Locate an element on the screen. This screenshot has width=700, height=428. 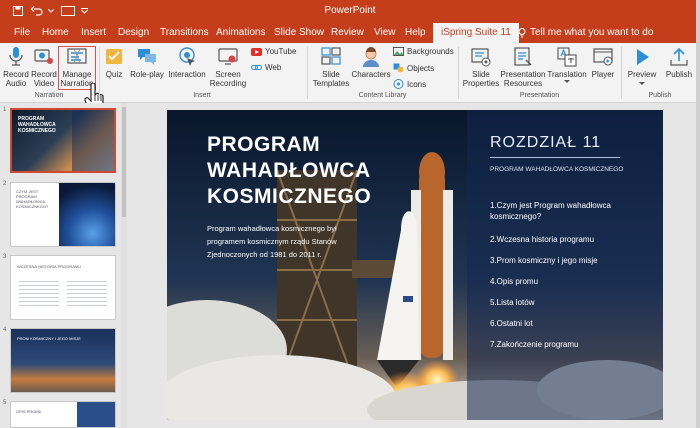
toc-item: 3.Prom kosmiczny i jego misje is located at coordinates (544, 260).